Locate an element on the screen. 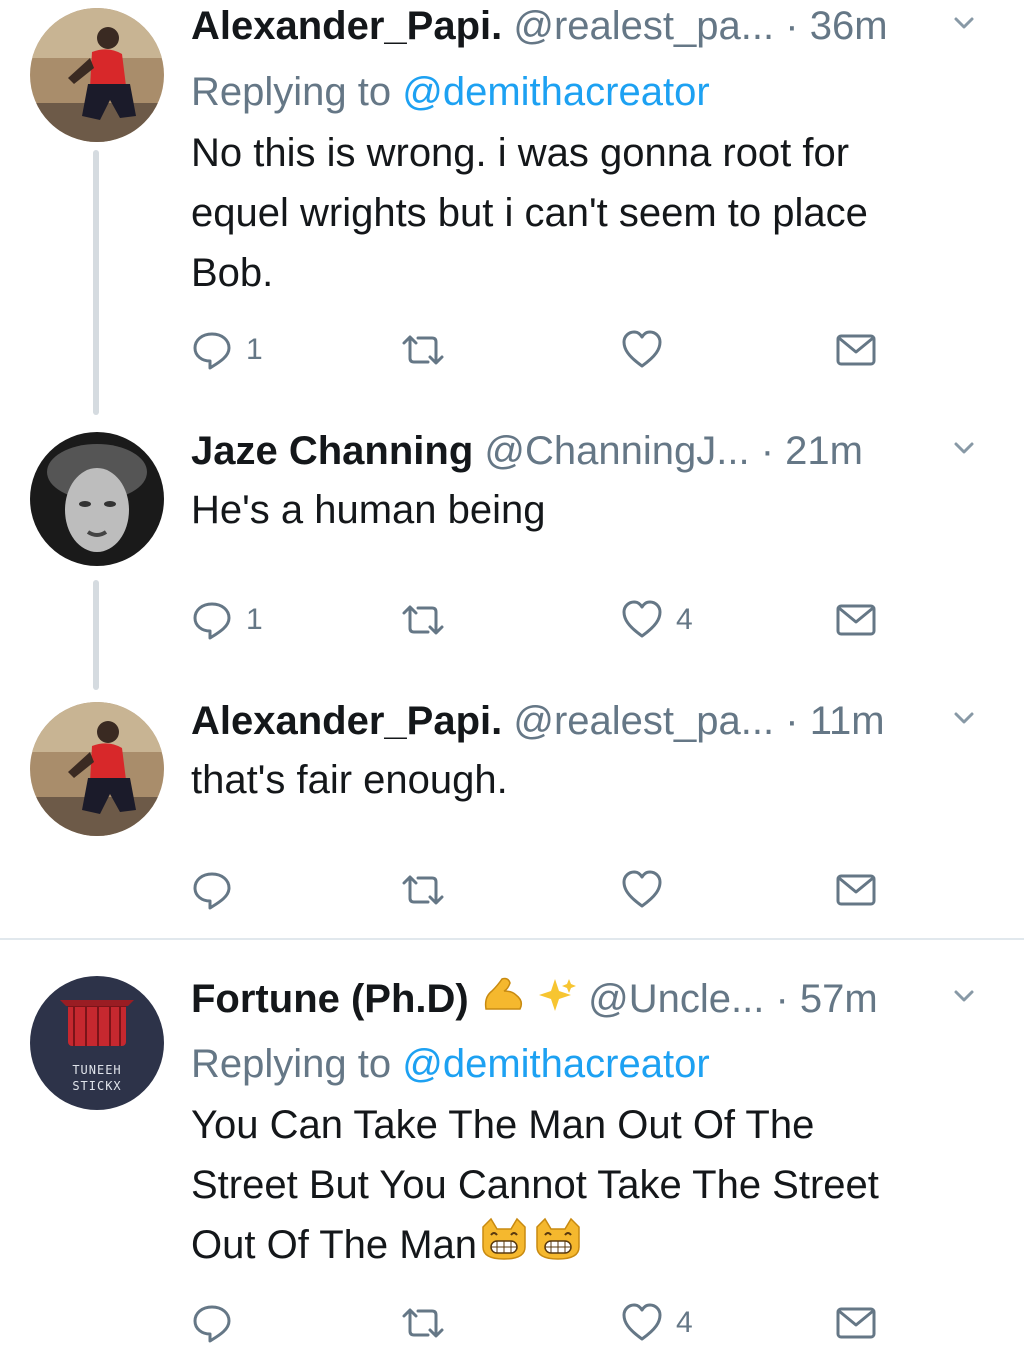 This screenshot has width=1024, height=1359. tweet-actions: 1 is located at coordinates (540, 350).